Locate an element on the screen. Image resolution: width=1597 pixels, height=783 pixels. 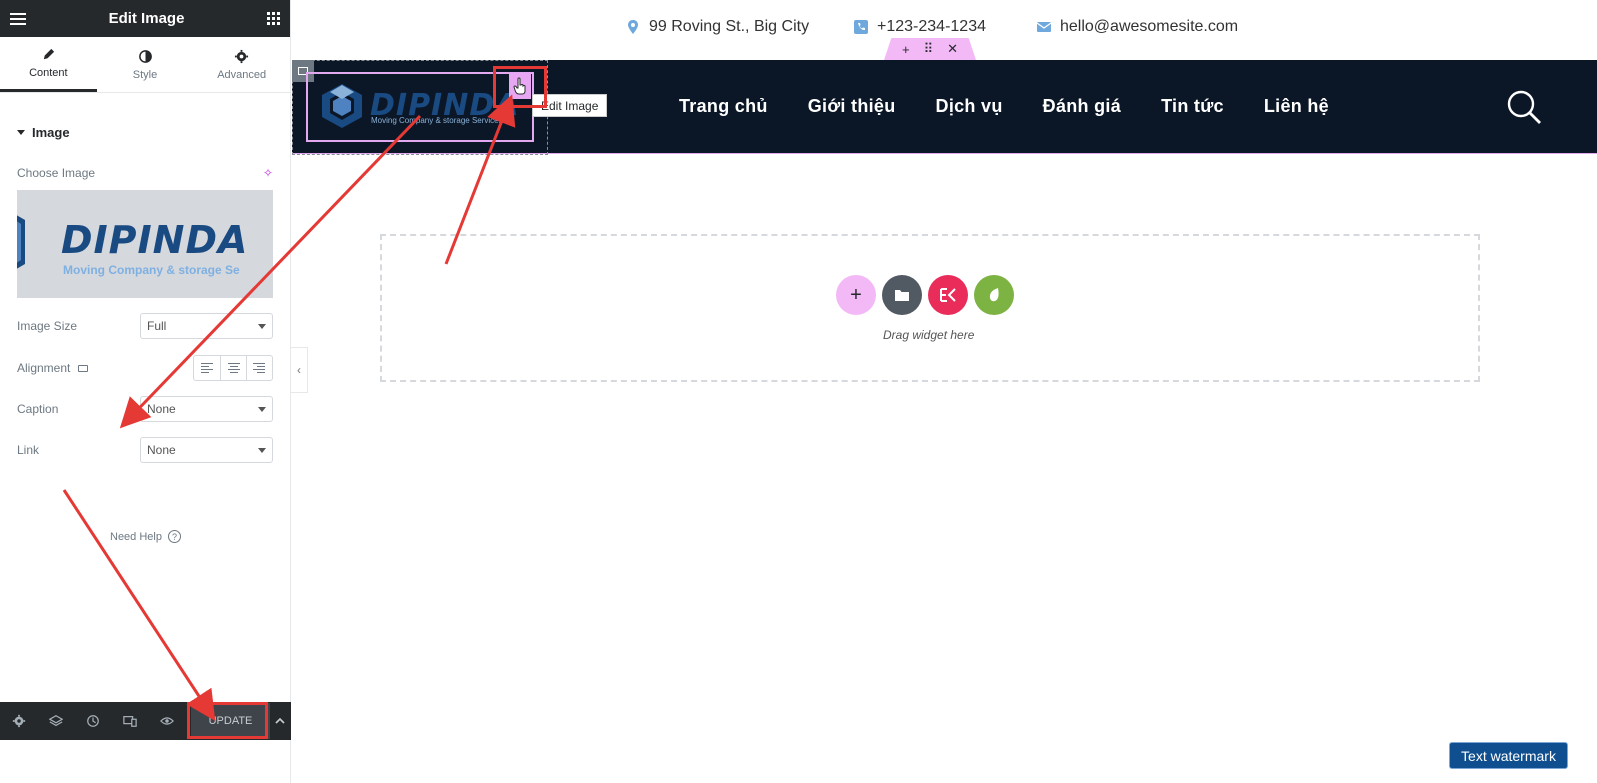
edit-image-tooltip: Edit Image is located at coordinates (570, 105).